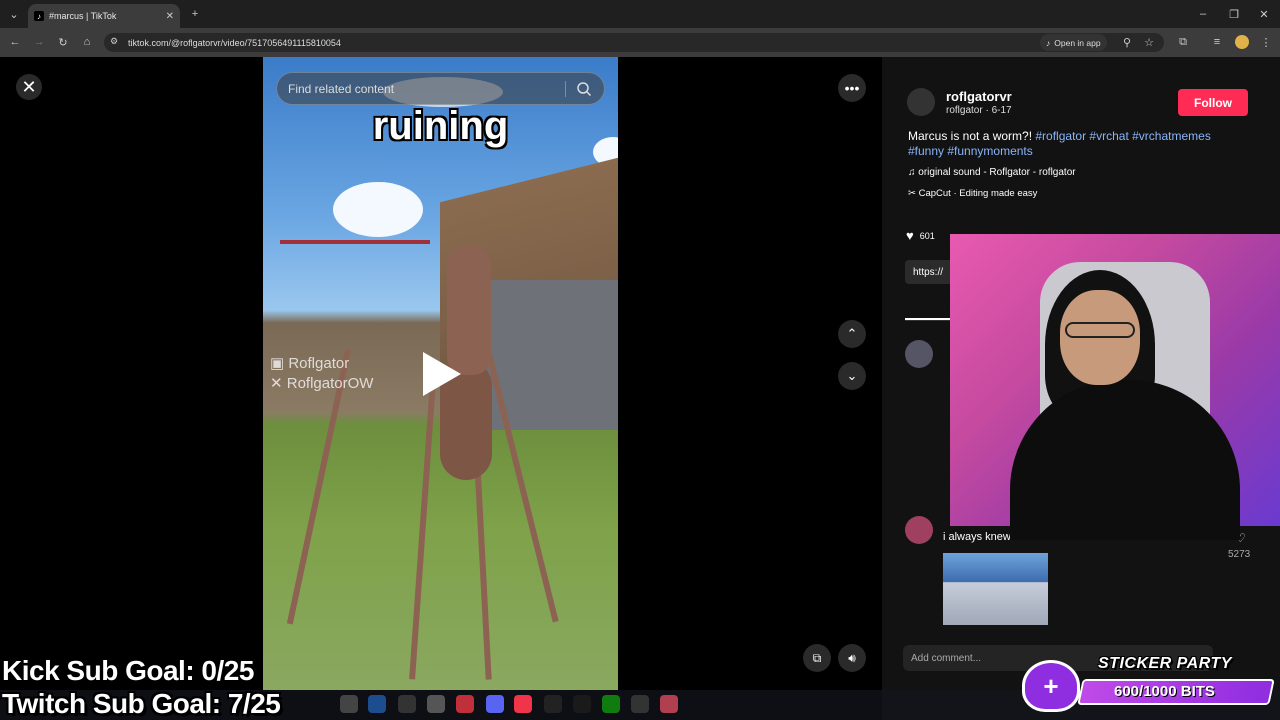 This screenshot has height=720, width=1280. What do you see at coordinates (921, 102) in the screenshot?
I see `creator-avatar` at bounding box center [921, 102].